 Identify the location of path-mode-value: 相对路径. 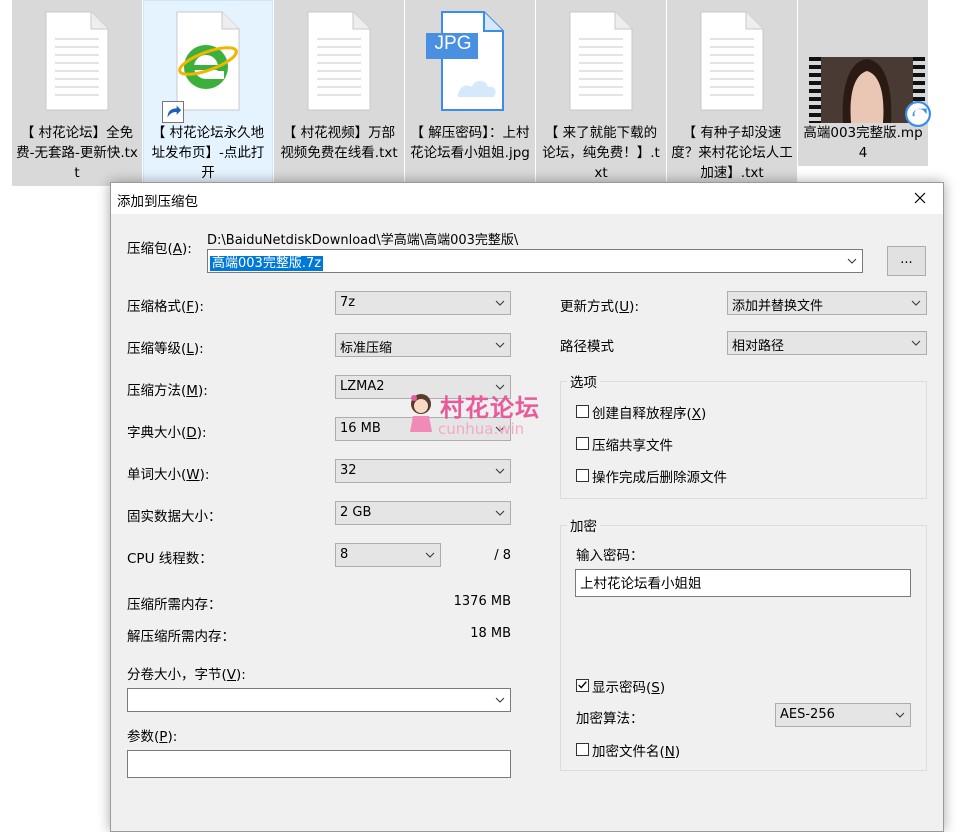
(758, 346).